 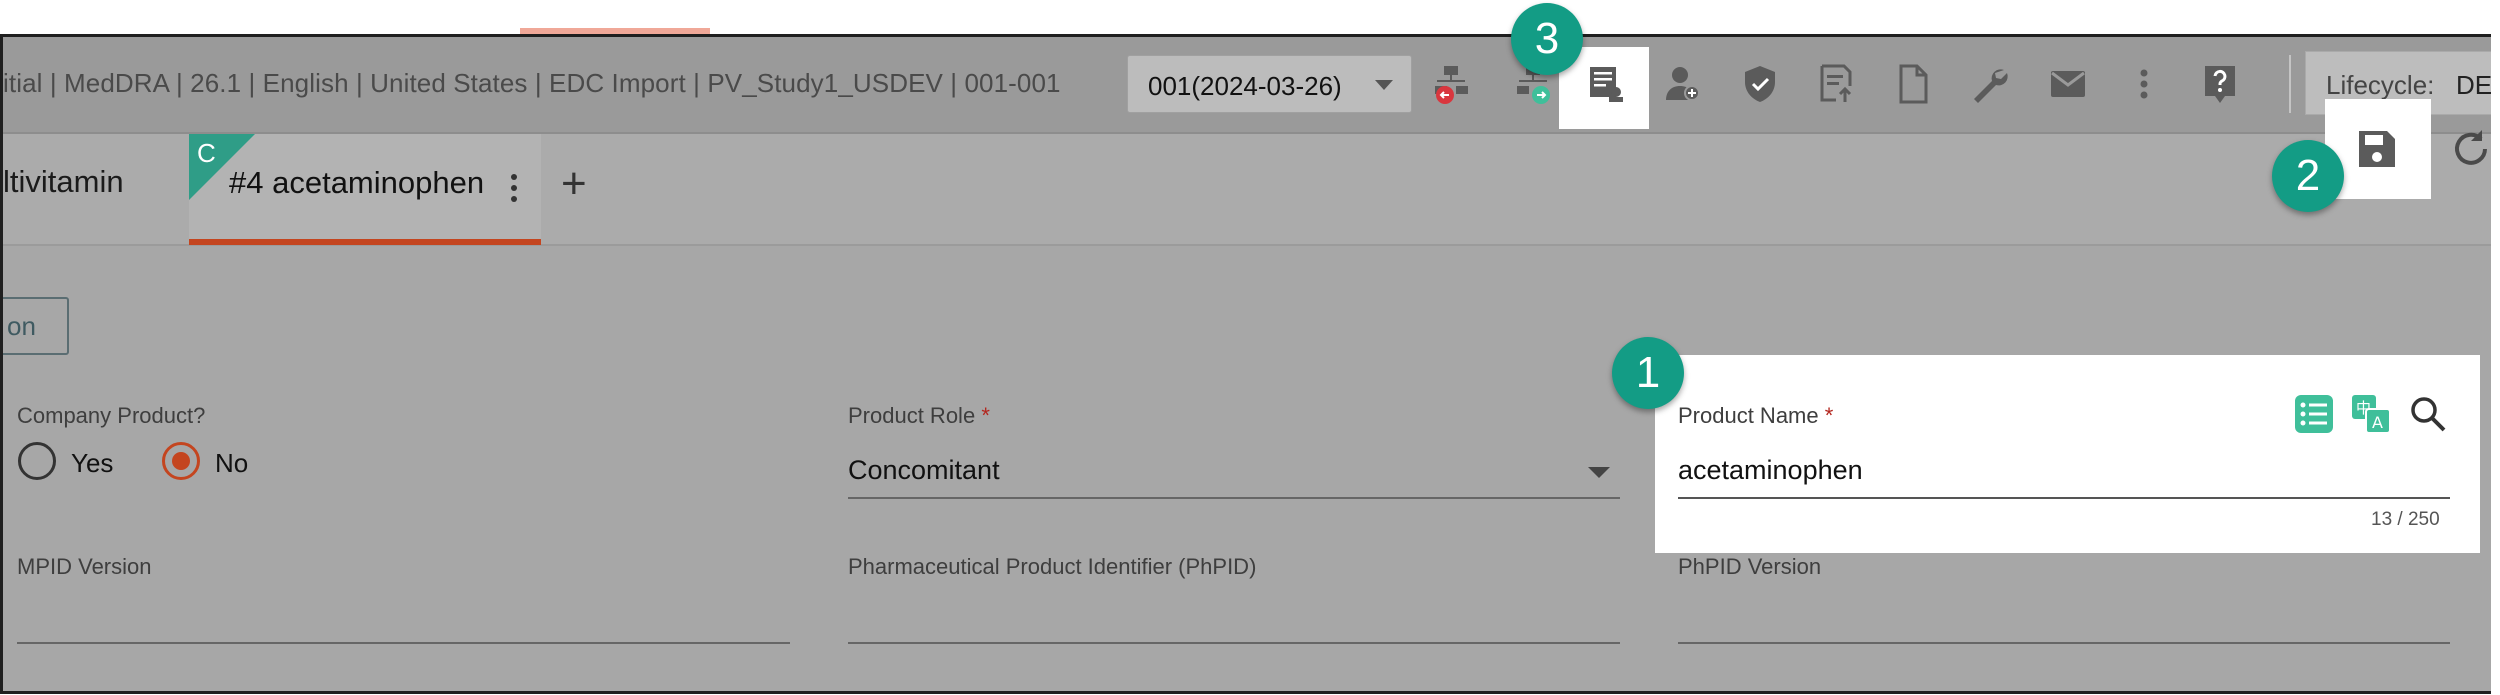 I want to click on product-name-highlight, so click(x=2067, y=454).